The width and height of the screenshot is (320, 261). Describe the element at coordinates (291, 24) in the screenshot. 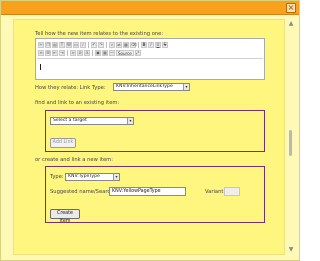

I see `scroll-up-arrow-icon: ▲` at that location.